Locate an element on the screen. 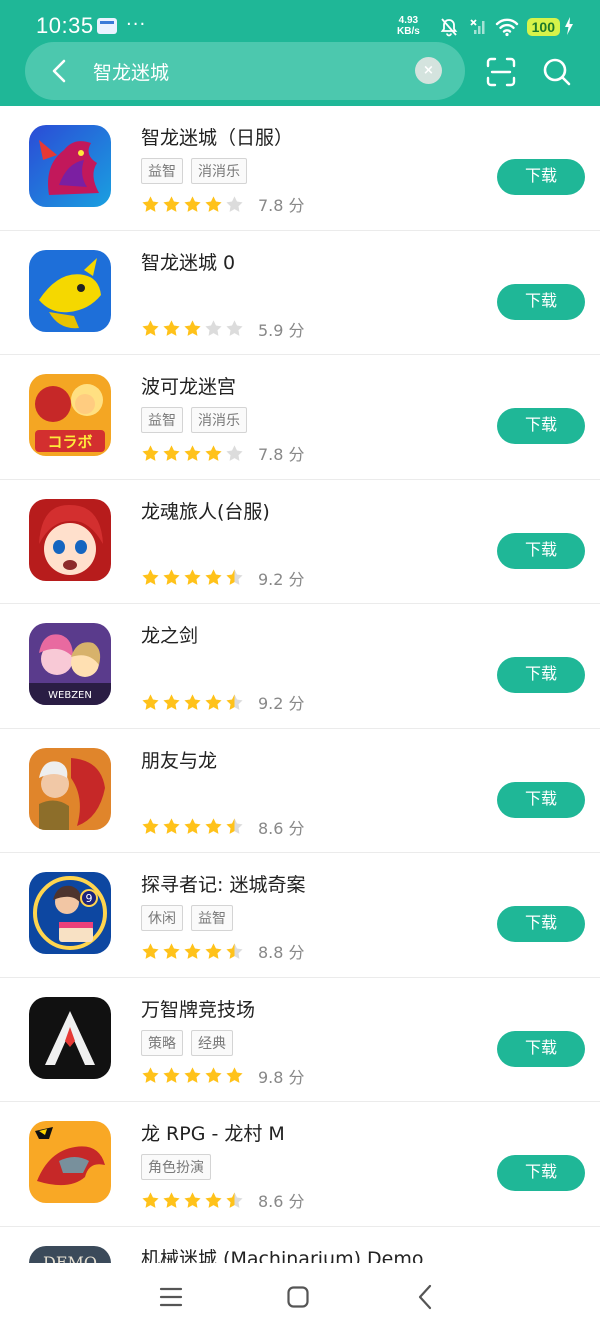 This screenshot has height=1333, width=600. no-signal-icon is located at coordinates (477, 26).